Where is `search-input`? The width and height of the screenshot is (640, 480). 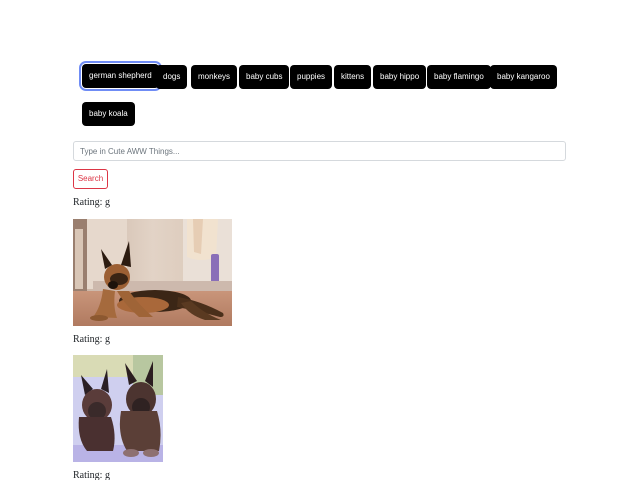 search-input is located at coordinates (319, 151).